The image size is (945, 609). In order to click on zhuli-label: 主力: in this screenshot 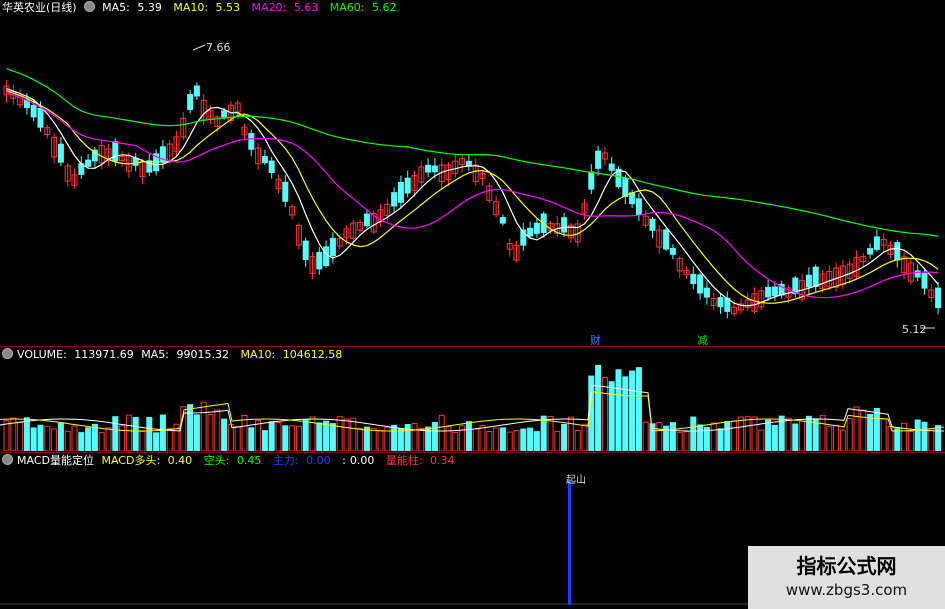, I will do `click(285, 460)`.